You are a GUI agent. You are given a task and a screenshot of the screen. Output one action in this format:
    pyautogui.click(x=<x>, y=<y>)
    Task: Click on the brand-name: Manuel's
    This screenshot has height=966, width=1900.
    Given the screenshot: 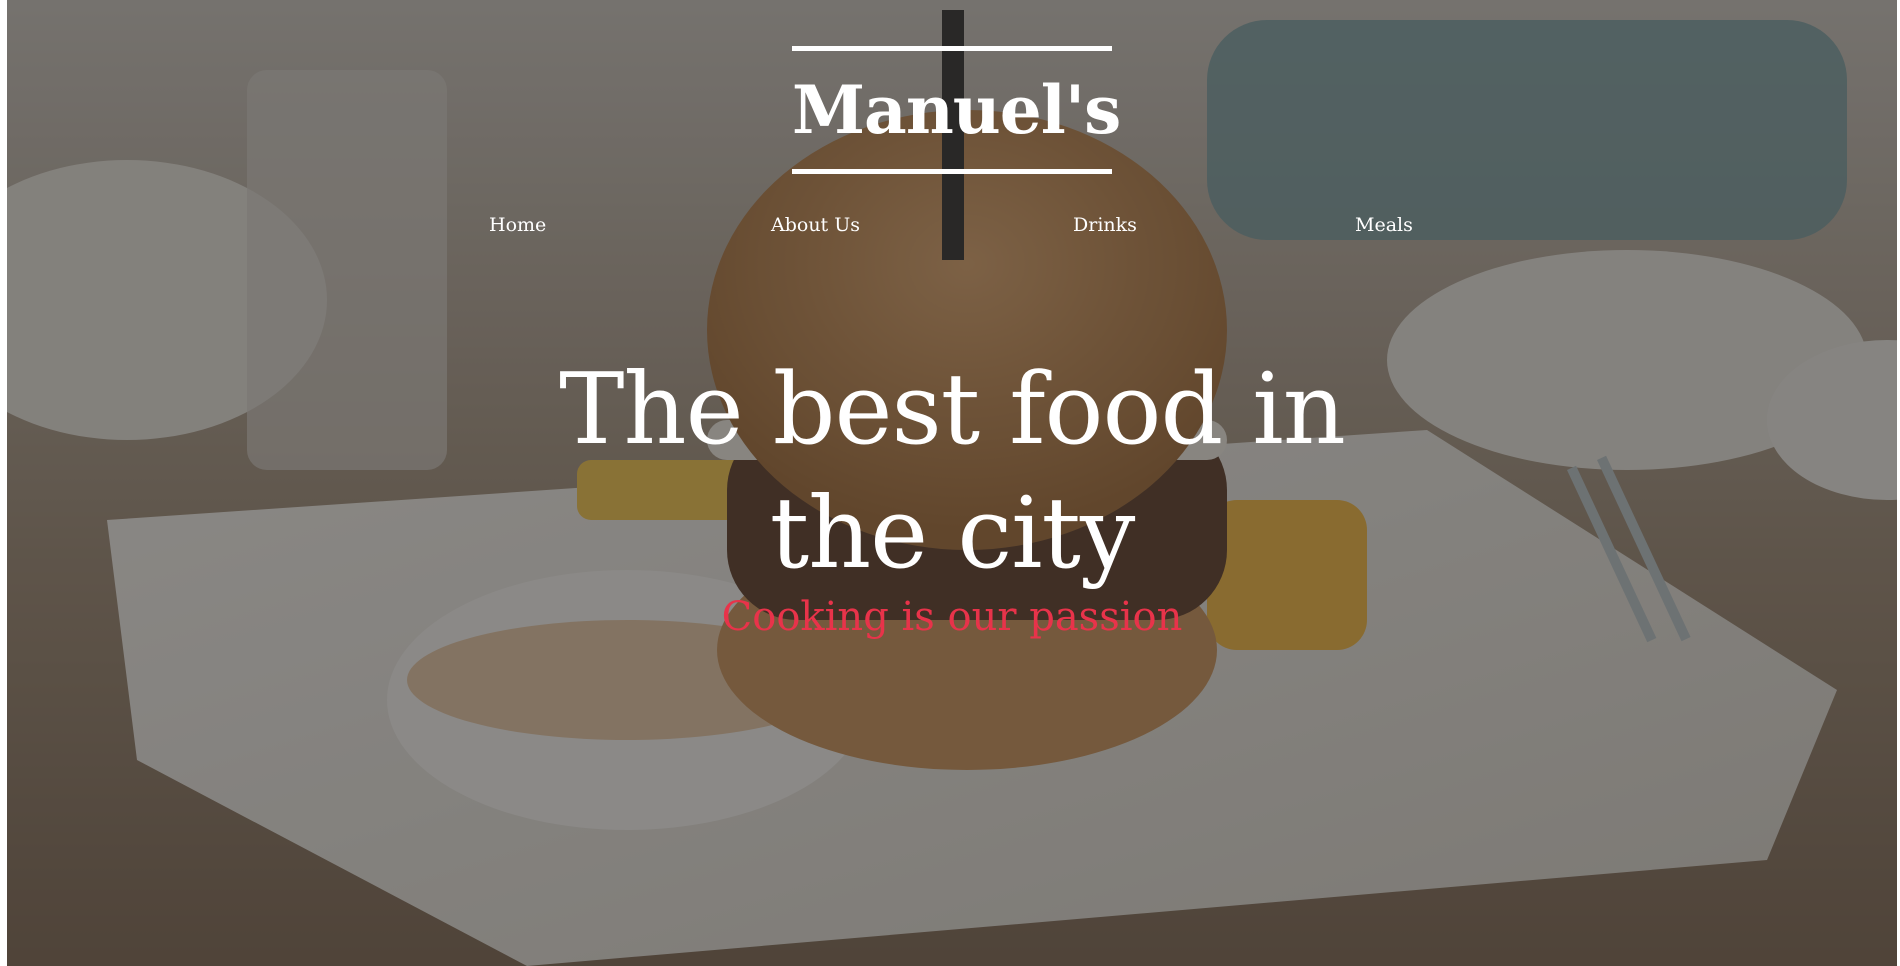 What is the action you would take?
    pyautogui.click(x=956, y=110)
    